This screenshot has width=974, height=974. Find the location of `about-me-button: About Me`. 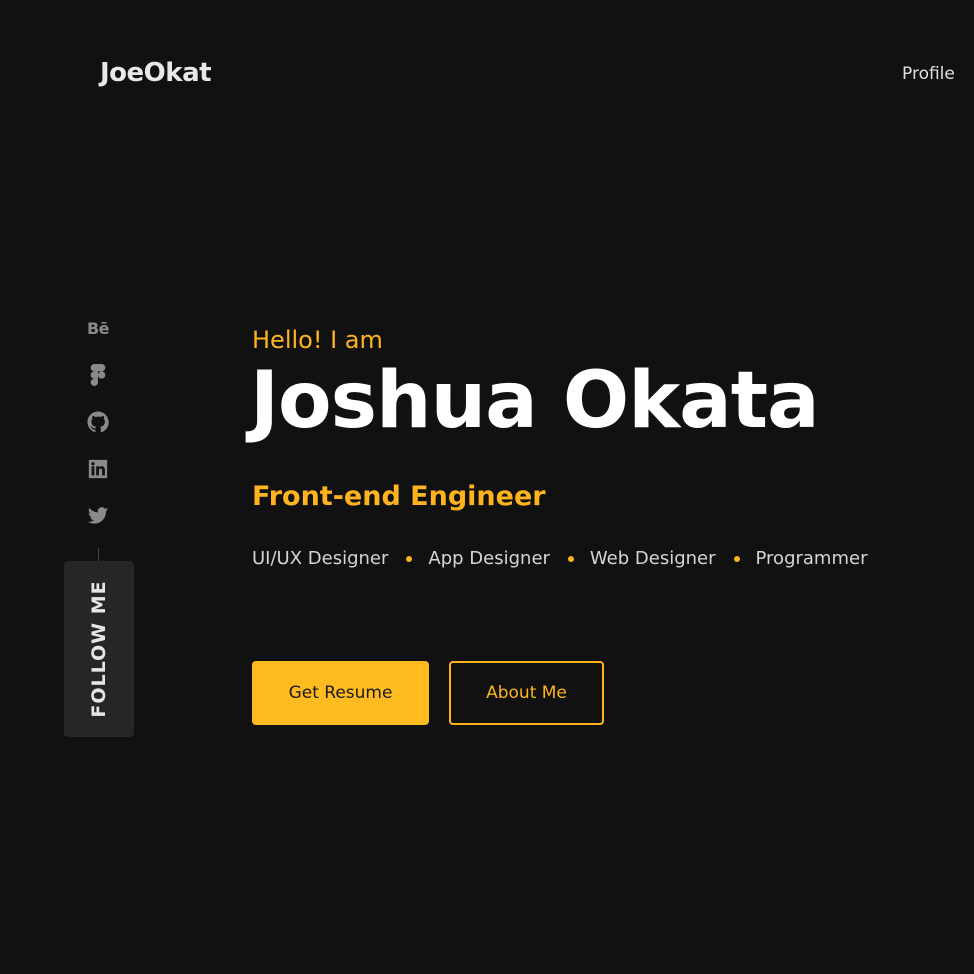

about-me-button: About Me is located at coordinates (526, 693).